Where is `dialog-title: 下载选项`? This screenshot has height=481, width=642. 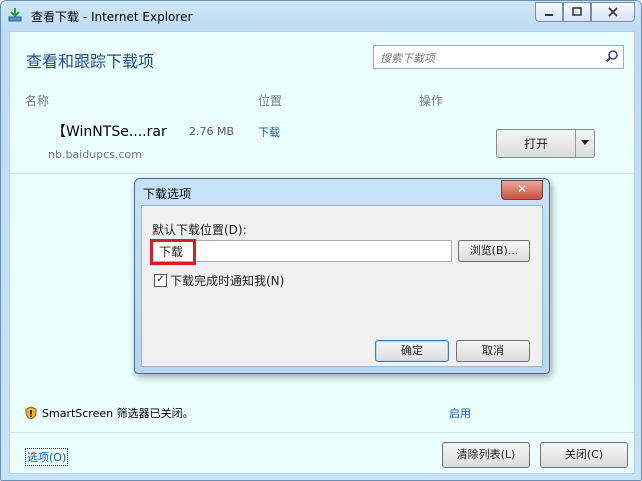
dialog-title: 下载选项 is located at coordinates (167, 194).